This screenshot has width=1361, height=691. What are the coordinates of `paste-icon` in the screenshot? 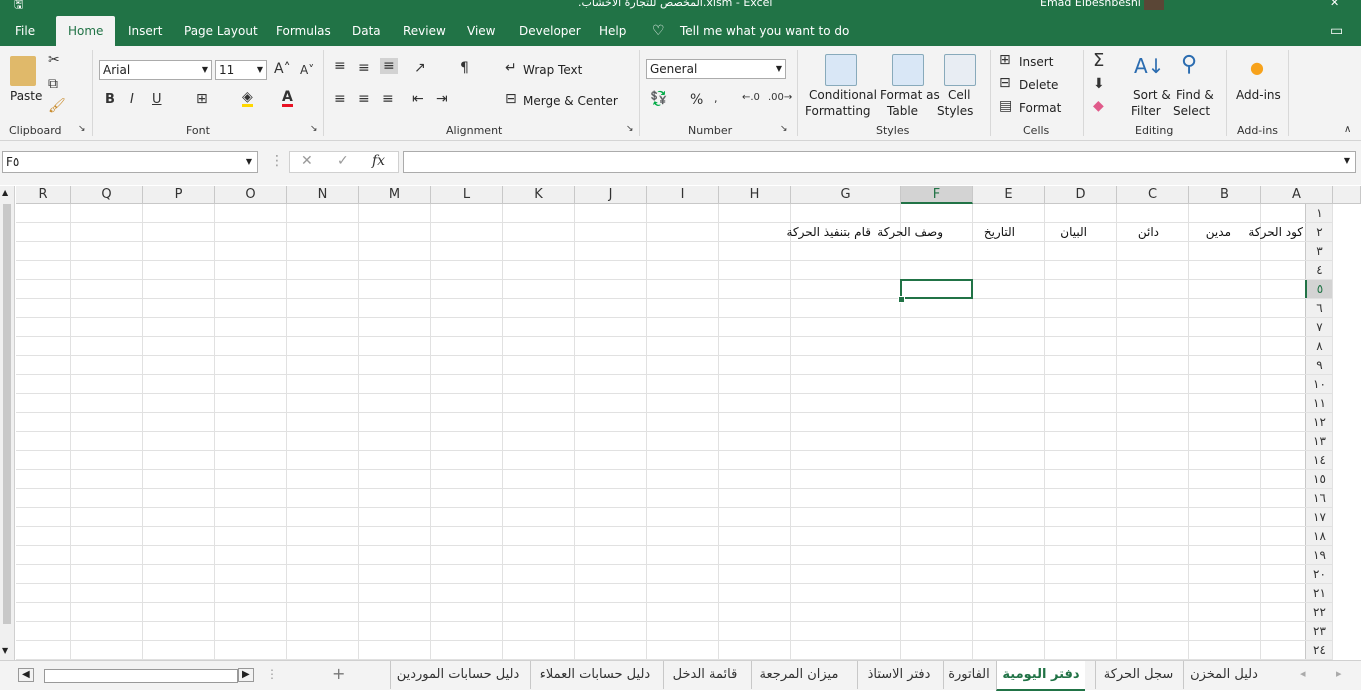 It's located at (23, 71).